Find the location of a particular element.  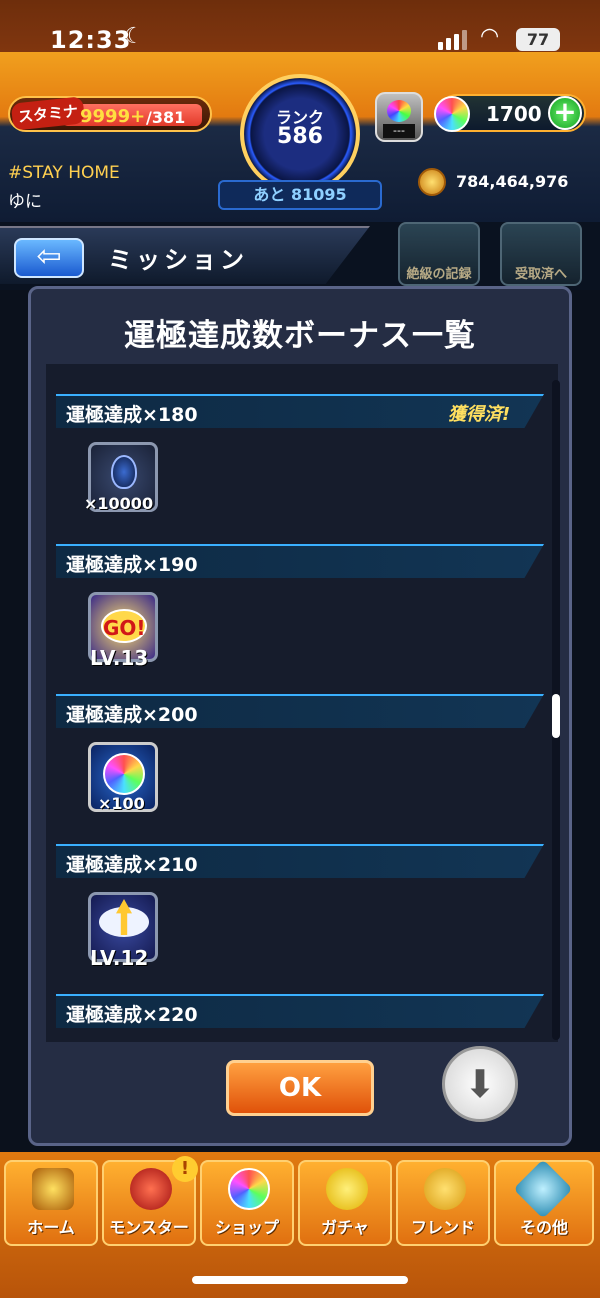

download-button: ⬇ is located at coordinates (480, 1084).